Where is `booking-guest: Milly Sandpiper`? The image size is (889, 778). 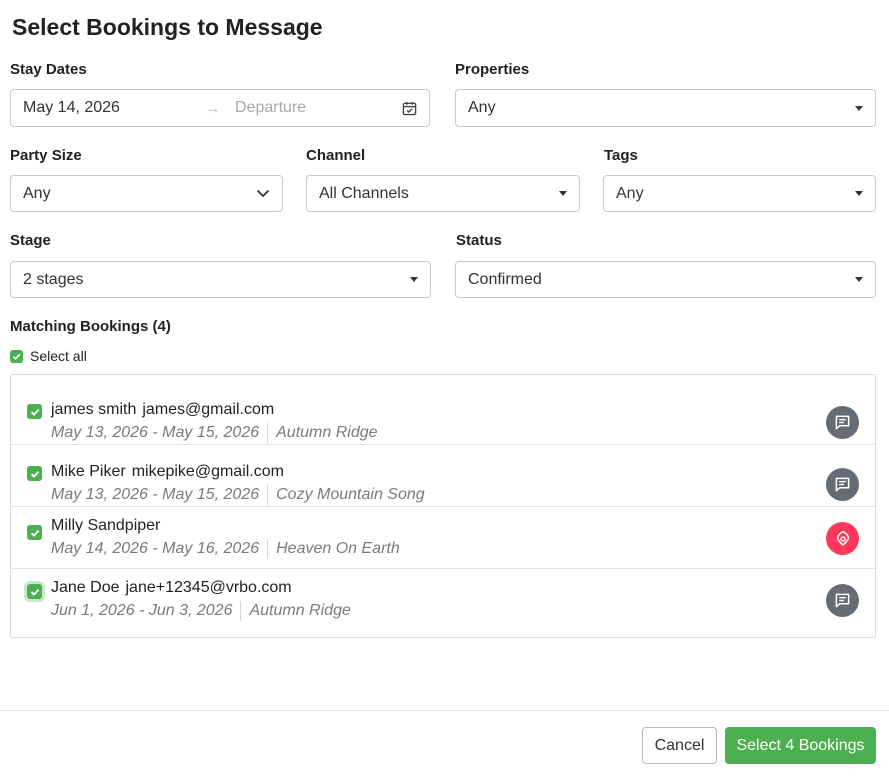
booking-guest: Milly Sandpiper is located at coordinates (108, 526).